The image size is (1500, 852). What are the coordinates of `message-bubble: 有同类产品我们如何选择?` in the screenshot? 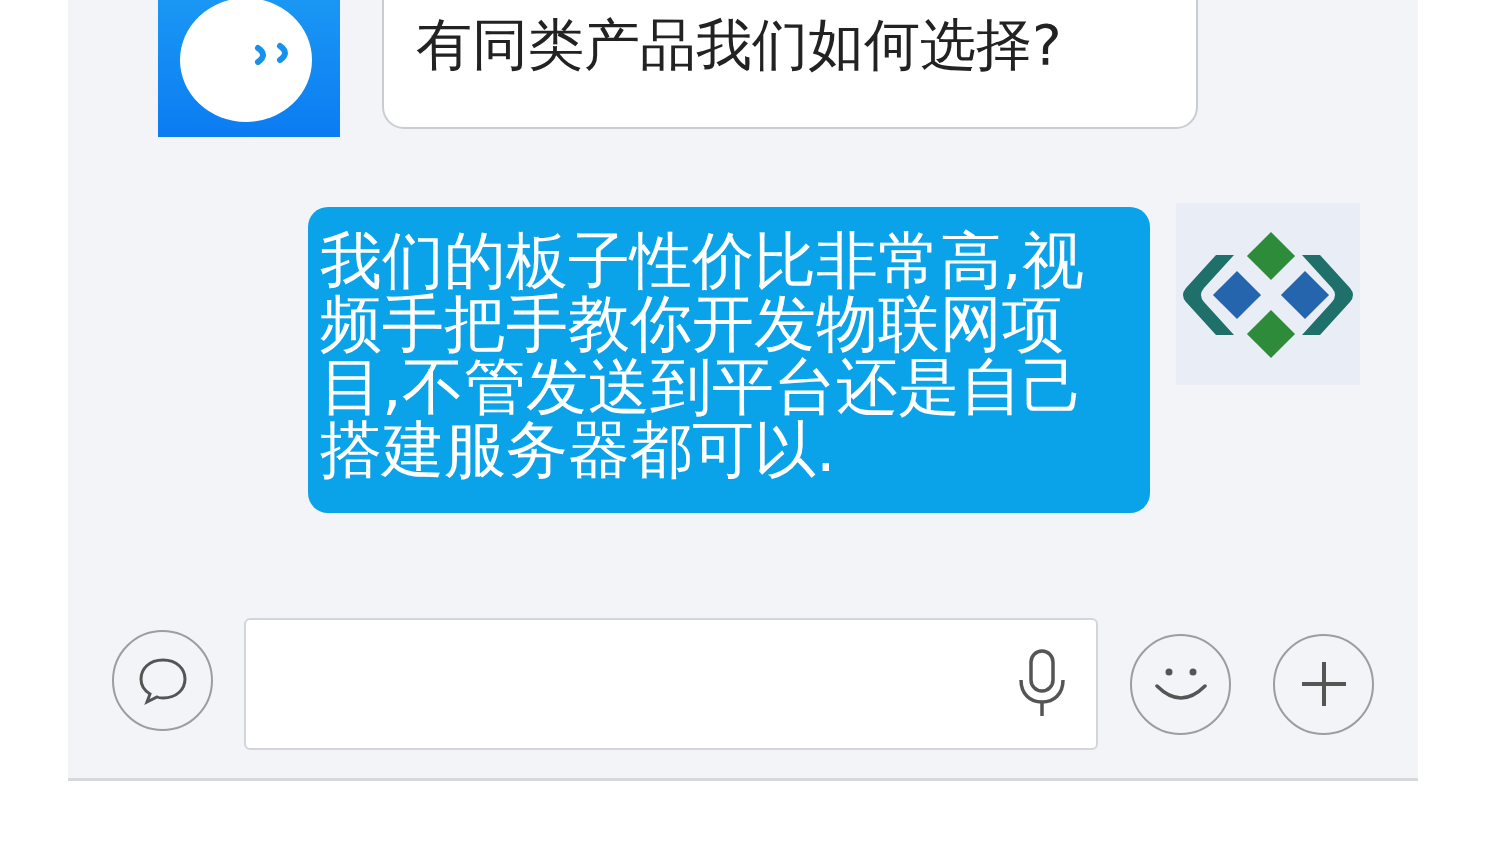 It's located at (790, 64).